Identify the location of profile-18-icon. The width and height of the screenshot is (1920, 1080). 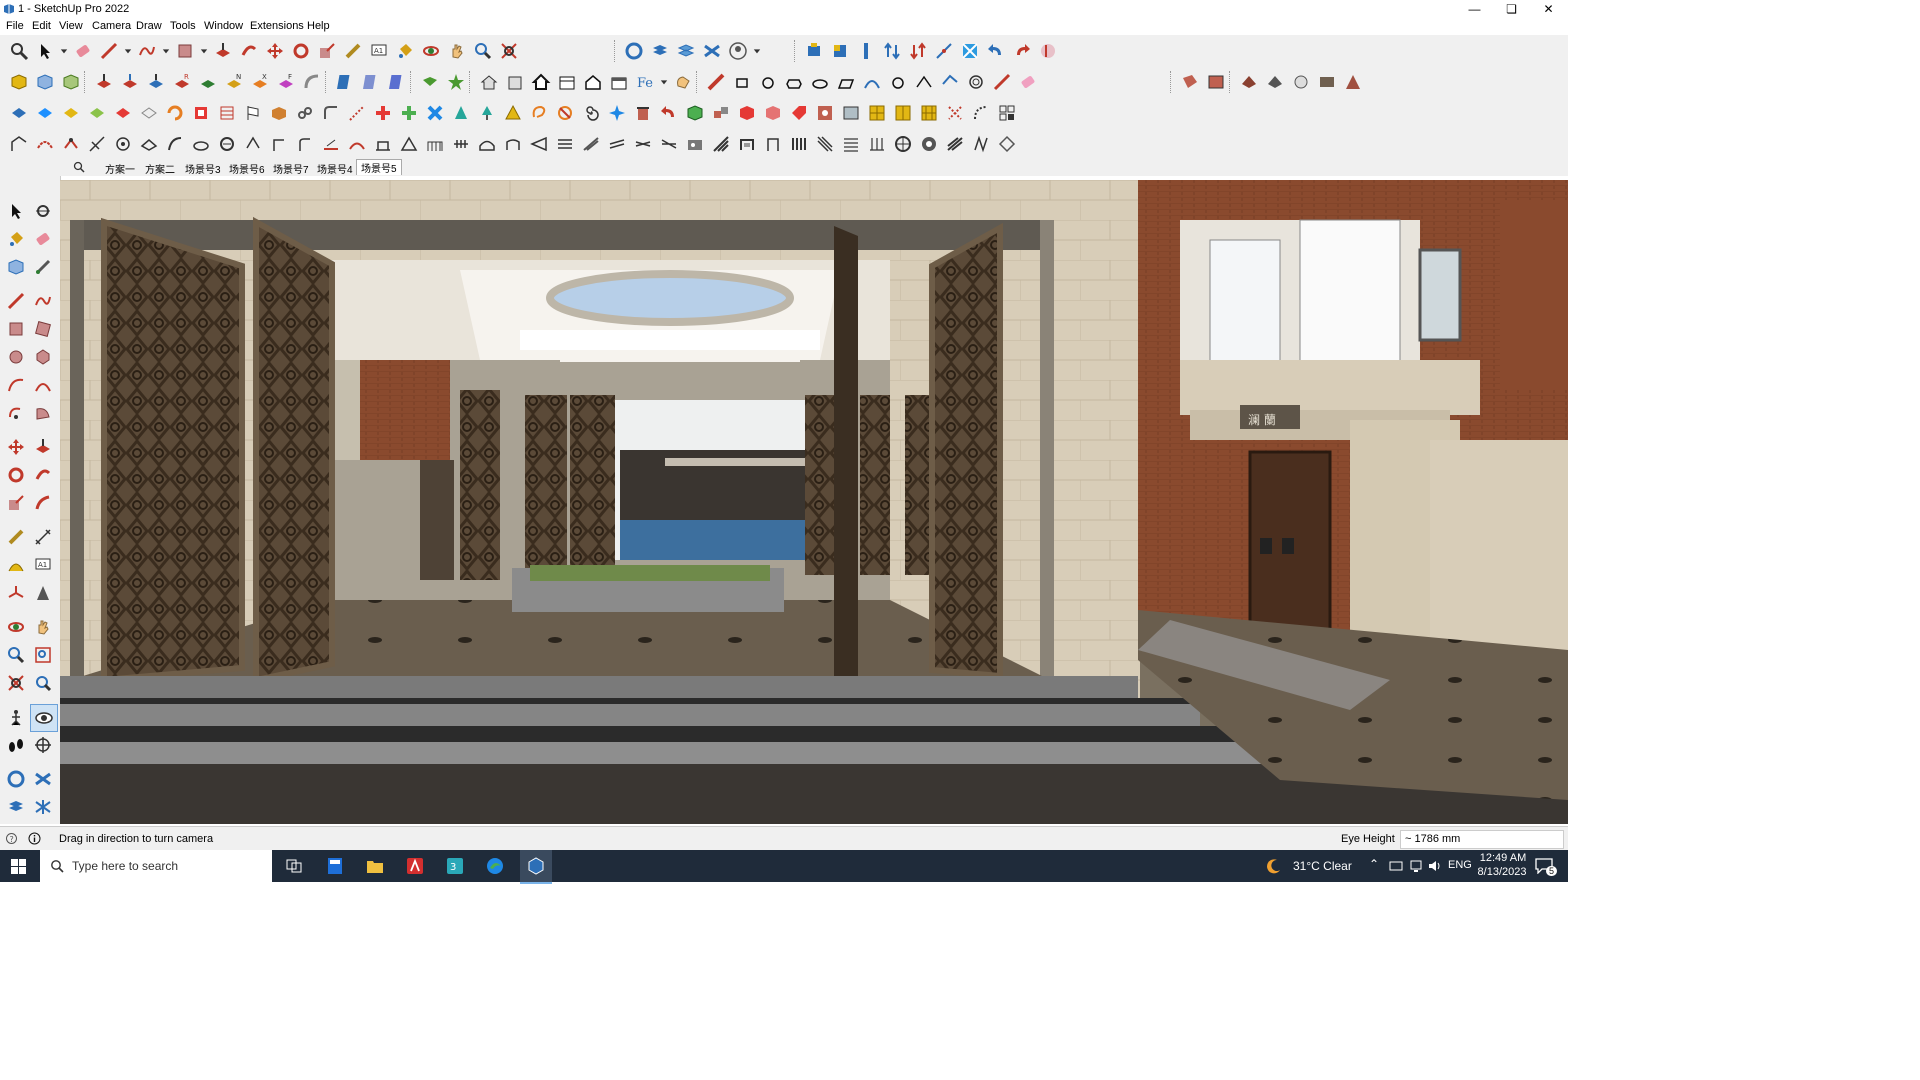
(461, 144).